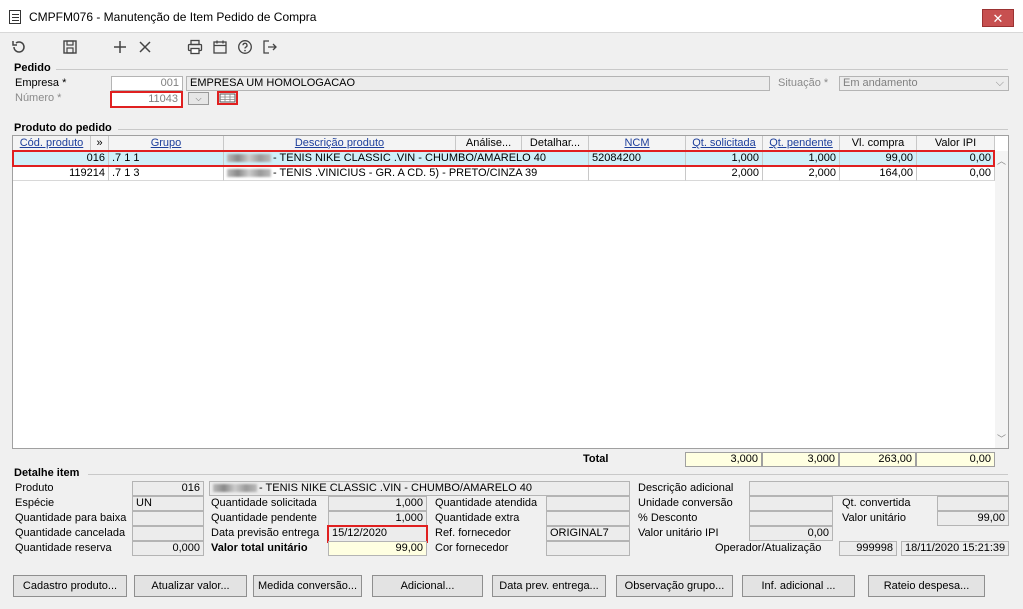 The height and width of the screenshot is (609, 1023). What do you see at coordinates (880, 83) in the screenshot?
I see `situacao-value: Em andamento` at bounding box center [880, 83].